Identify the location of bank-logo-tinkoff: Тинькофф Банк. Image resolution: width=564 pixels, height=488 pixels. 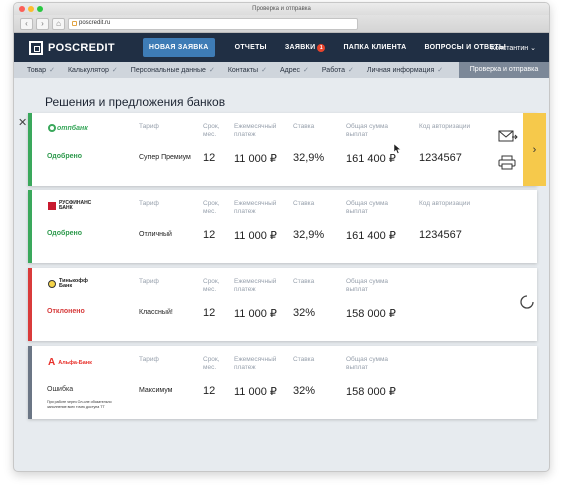
(68, 283).